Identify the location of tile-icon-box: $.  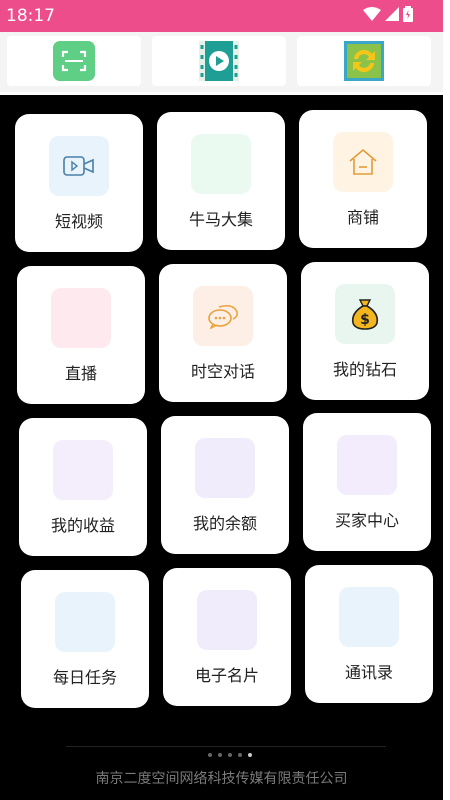
(365, 314).